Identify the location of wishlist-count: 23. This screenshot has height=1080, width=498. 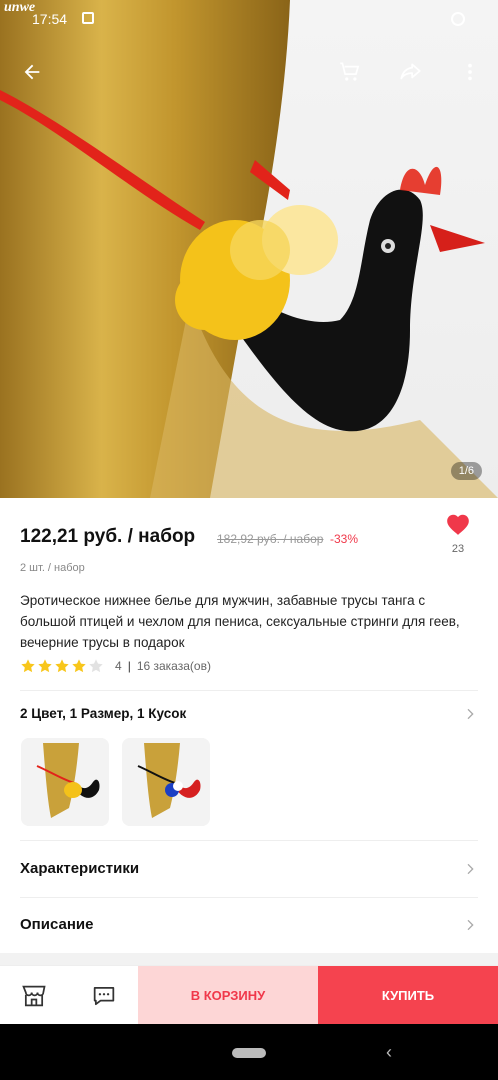
(458, 549).